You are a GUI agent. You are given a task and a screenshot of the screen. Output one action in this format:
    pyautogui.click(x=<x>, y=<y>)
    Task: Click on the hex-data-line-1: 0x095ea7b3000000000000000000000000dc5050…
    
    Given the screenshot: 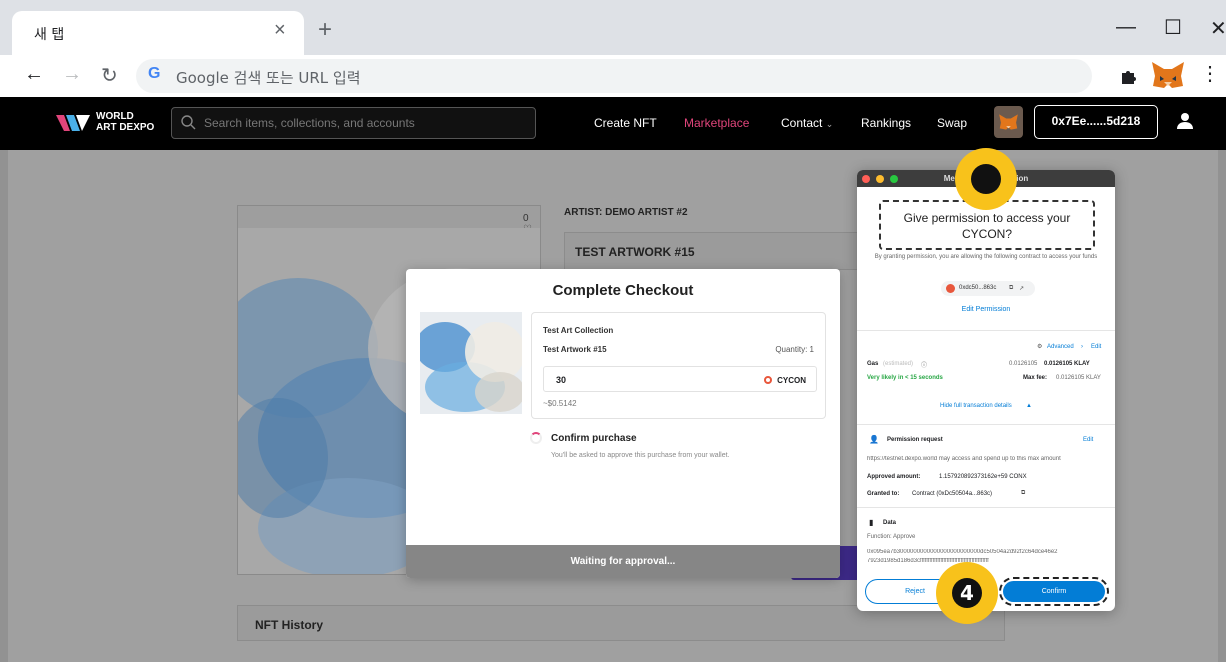 What is the action you would take?
    pyautogui.click(x=962, y=552)
    